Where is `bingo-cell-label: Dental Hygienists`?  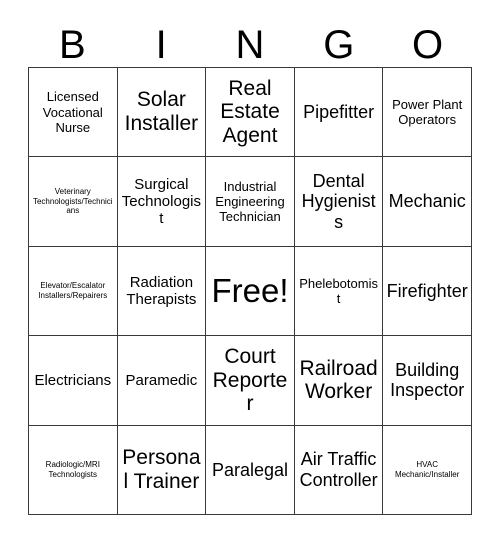 bingo-cell-label: Dental Hygienists is located at coordinates (338, 201).